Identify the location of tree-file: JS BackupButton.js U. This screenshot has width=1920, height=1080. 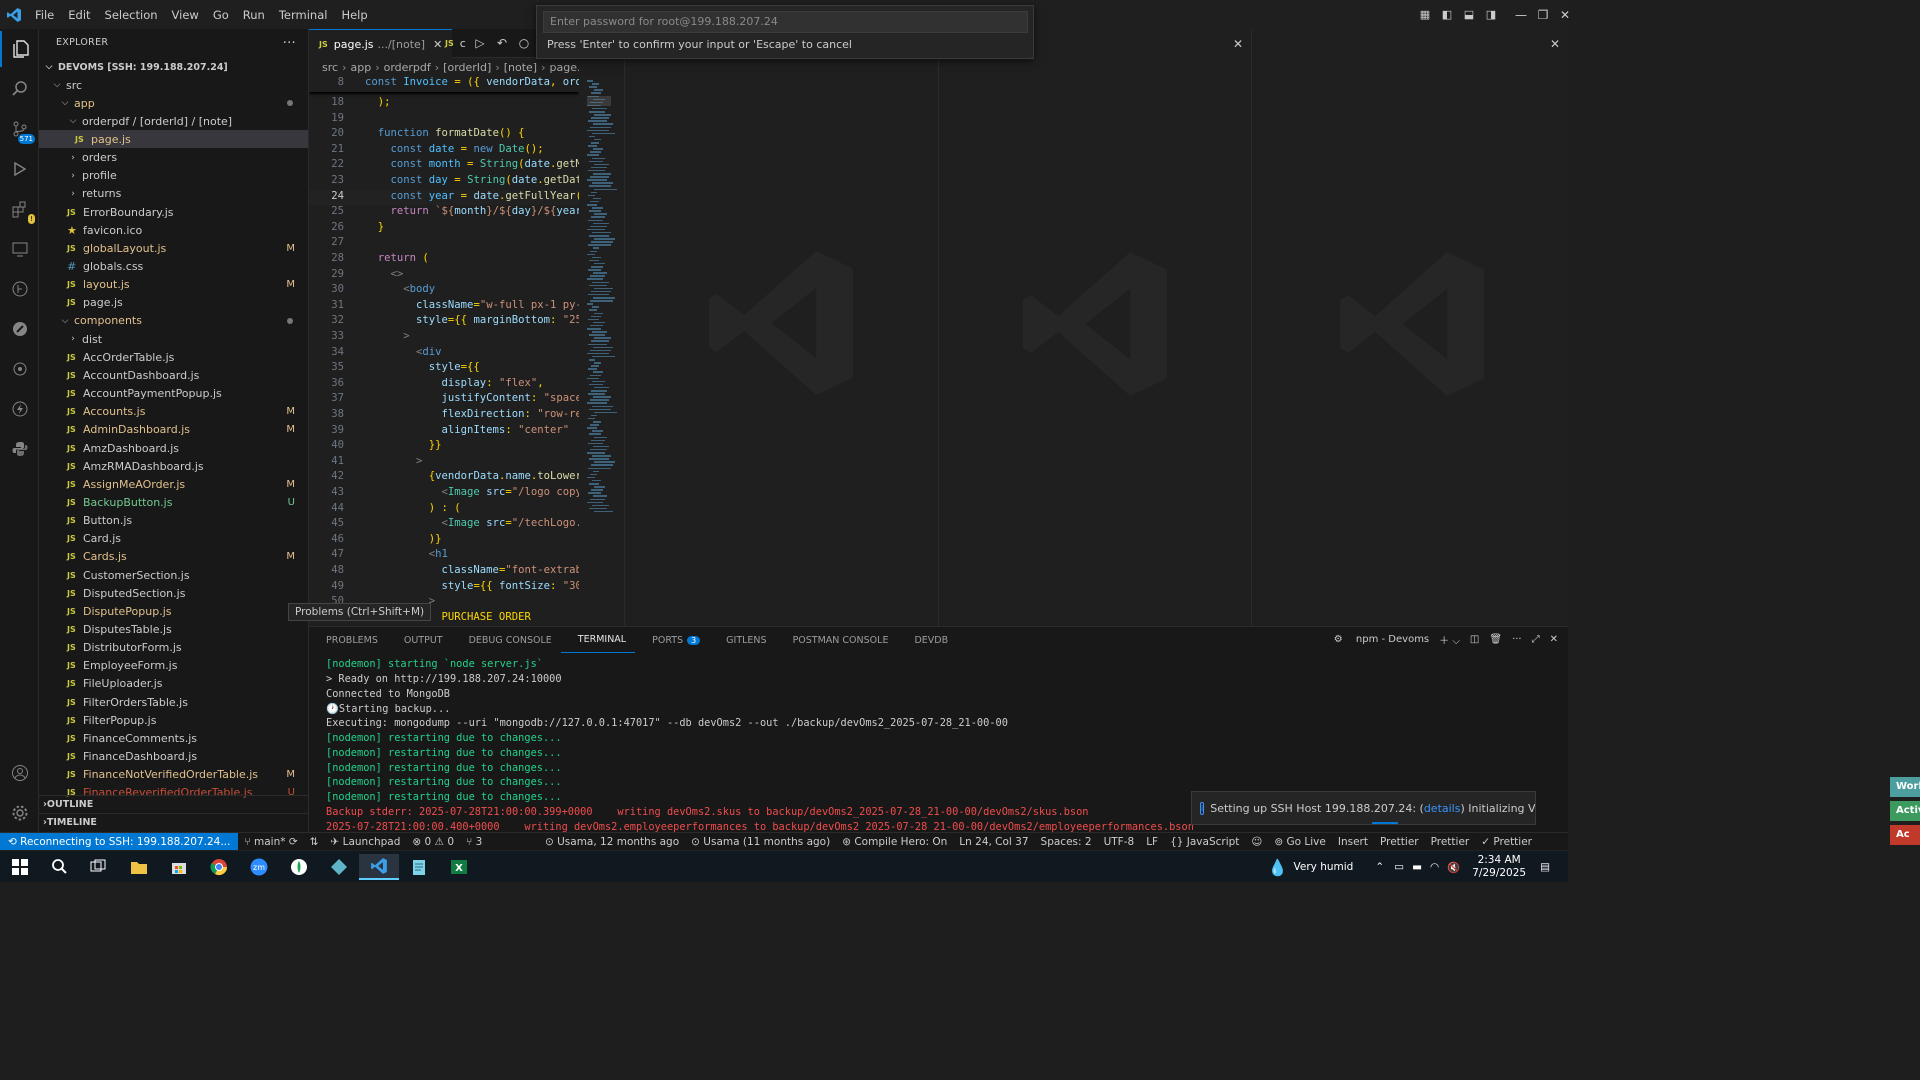
(173, 502).